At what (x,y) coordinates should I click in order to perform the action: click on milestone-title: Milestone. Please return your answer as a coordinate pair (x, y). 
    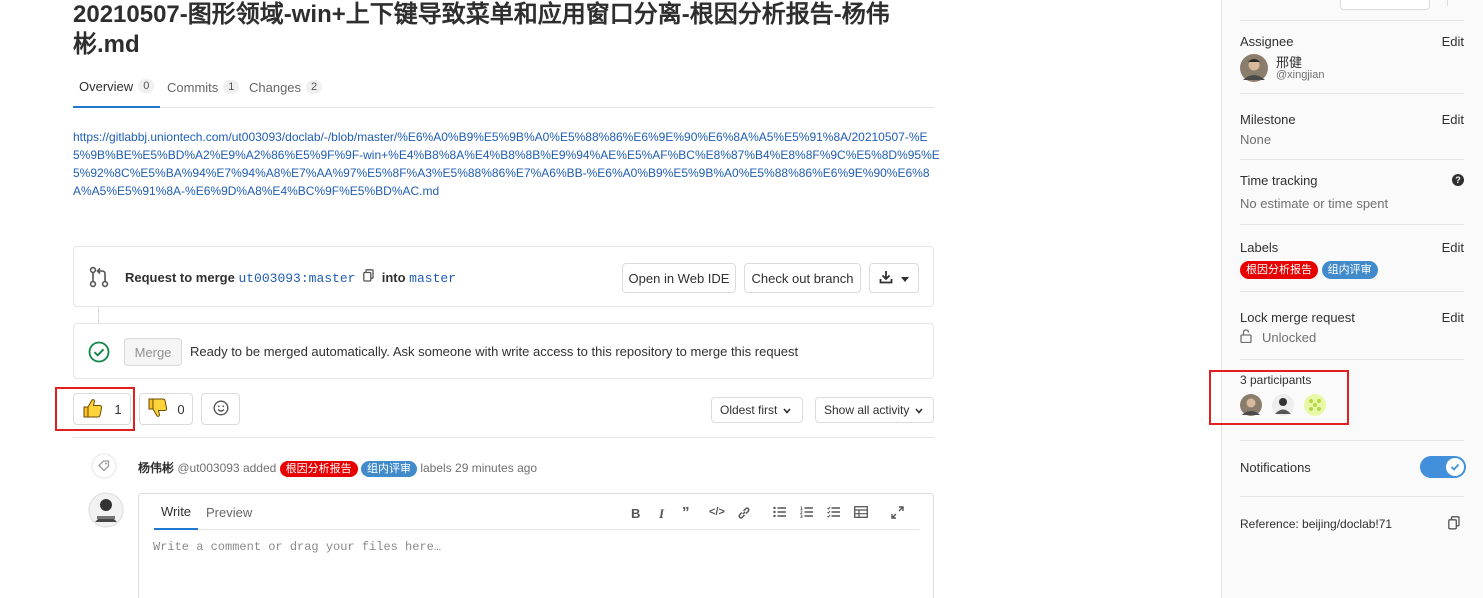
    Looking at the image, I should click on (1268, 119).